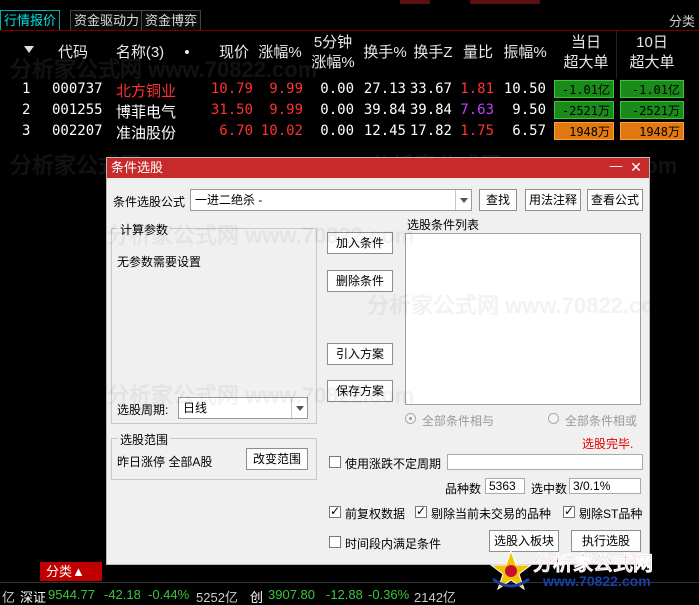 This screenshot has width=699, height=605. Describe the element at coordinates (491, 514) in the screenshot. I see `exclude-untraded-label: 剔除当前未交易的品种` at that location.